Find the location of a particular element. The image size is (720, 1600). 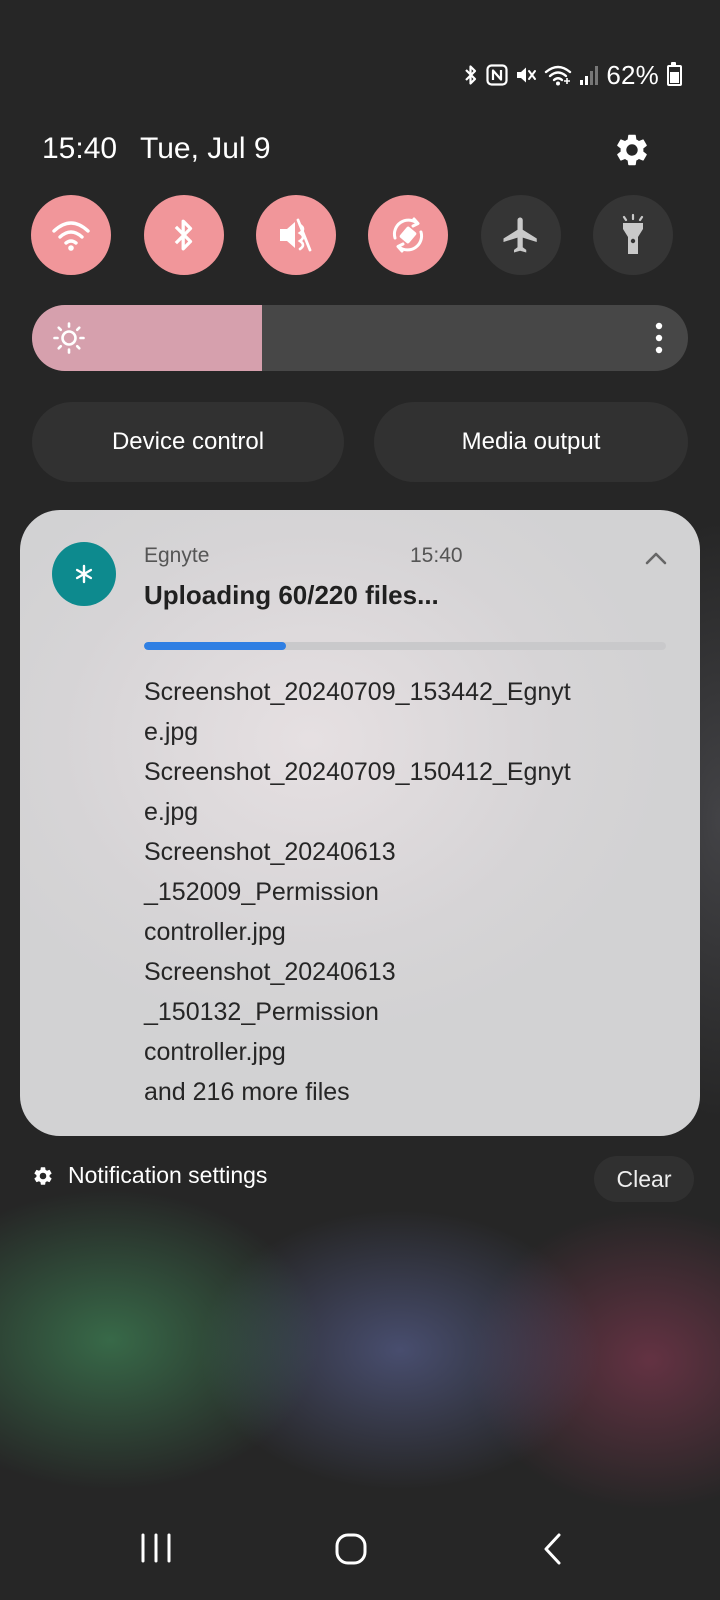

nfc-icon is located at coordinates (497, 75).